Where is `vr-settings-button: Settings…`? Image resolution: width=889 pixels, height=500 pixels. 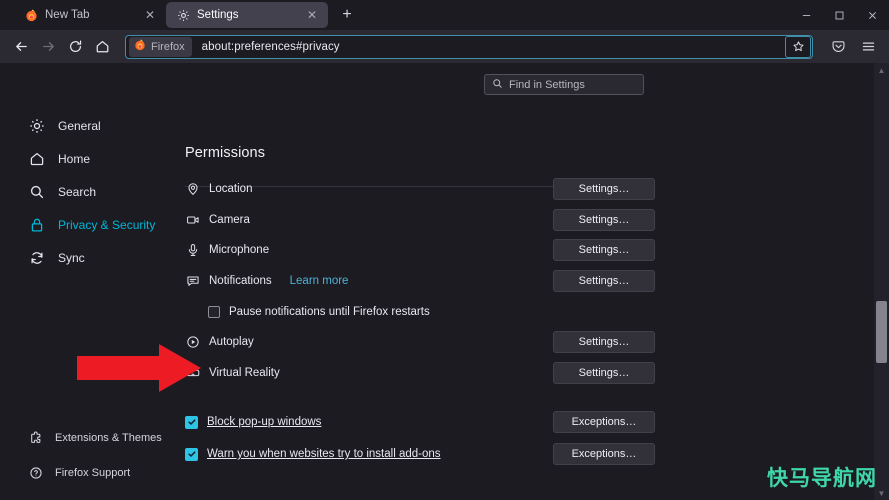 vr-settings-button: Settings… is located at coordinates (604, 372).